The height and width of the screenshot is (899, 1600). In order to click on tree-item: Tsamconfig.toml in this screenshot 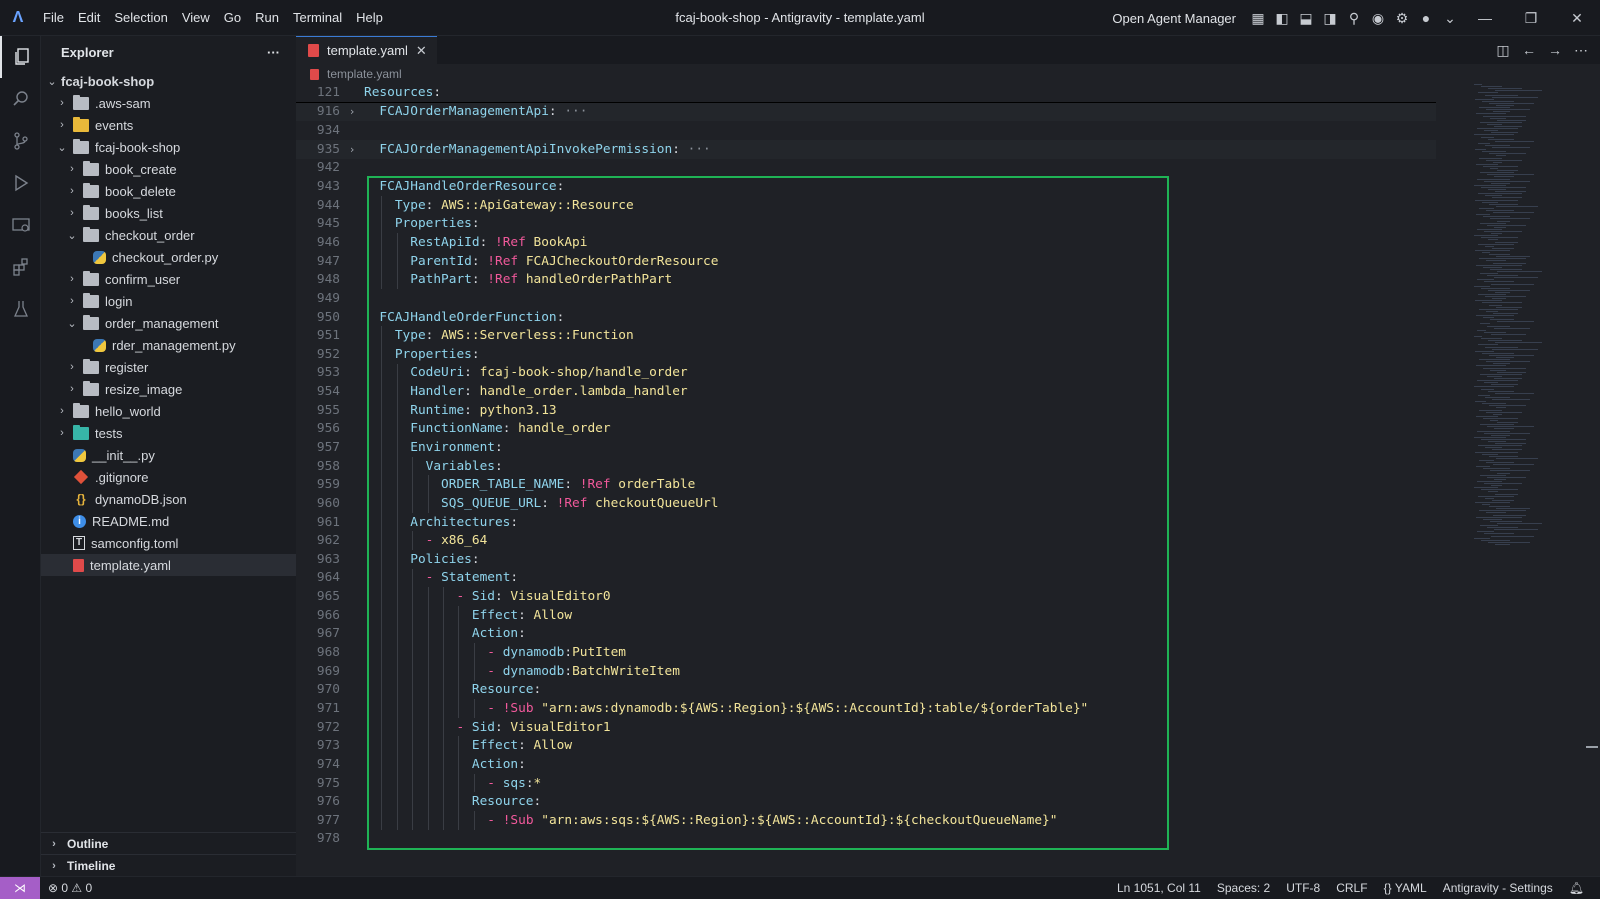, I will do `click(168, 543)`.